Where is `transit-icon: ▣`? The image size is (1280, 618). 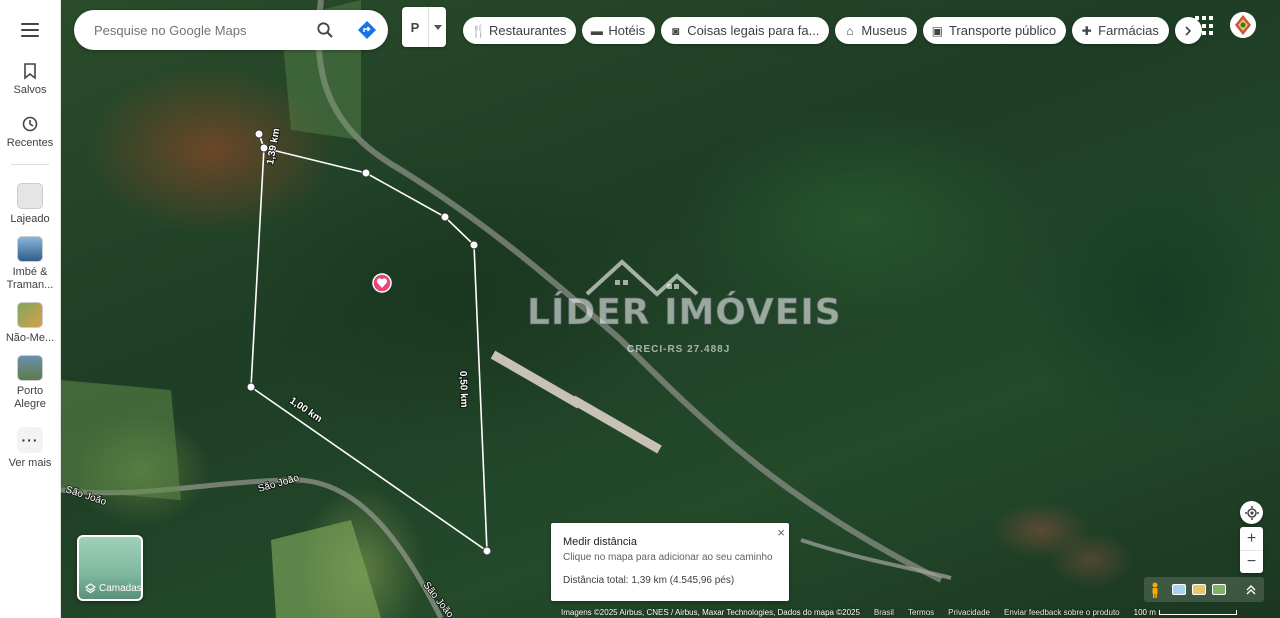 transit-icon: ▣ is located at coordinates (937, 30).